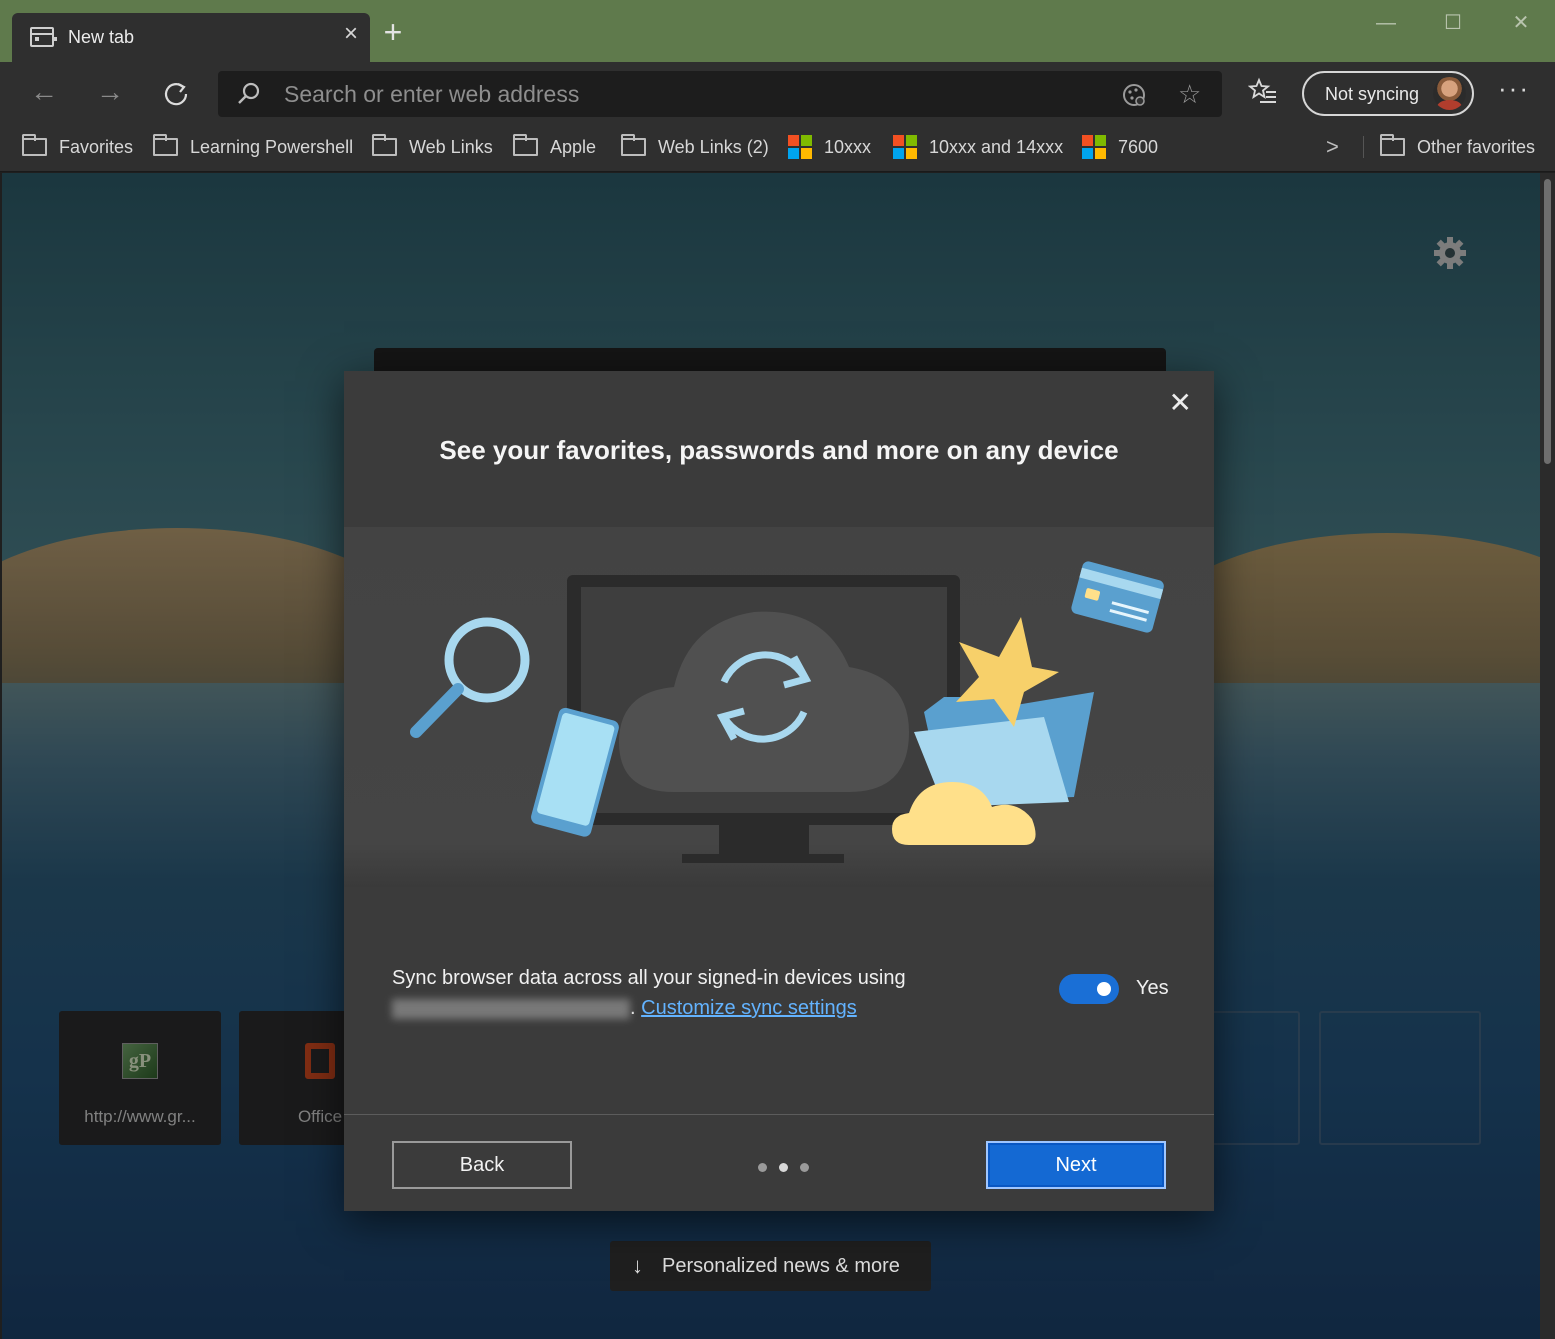  What do you see at coordinates (1089, 989) in the screenshot?
I see `sync-toggle` at bounding box center [1089, 989].